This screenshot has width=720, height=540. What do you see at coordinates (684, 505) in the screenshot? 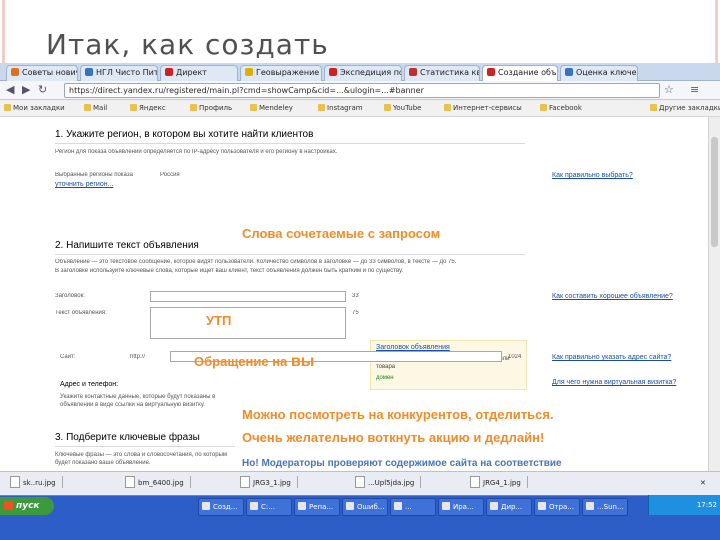
I see `system-tray: 17:52` at bounding box center [684, 505].